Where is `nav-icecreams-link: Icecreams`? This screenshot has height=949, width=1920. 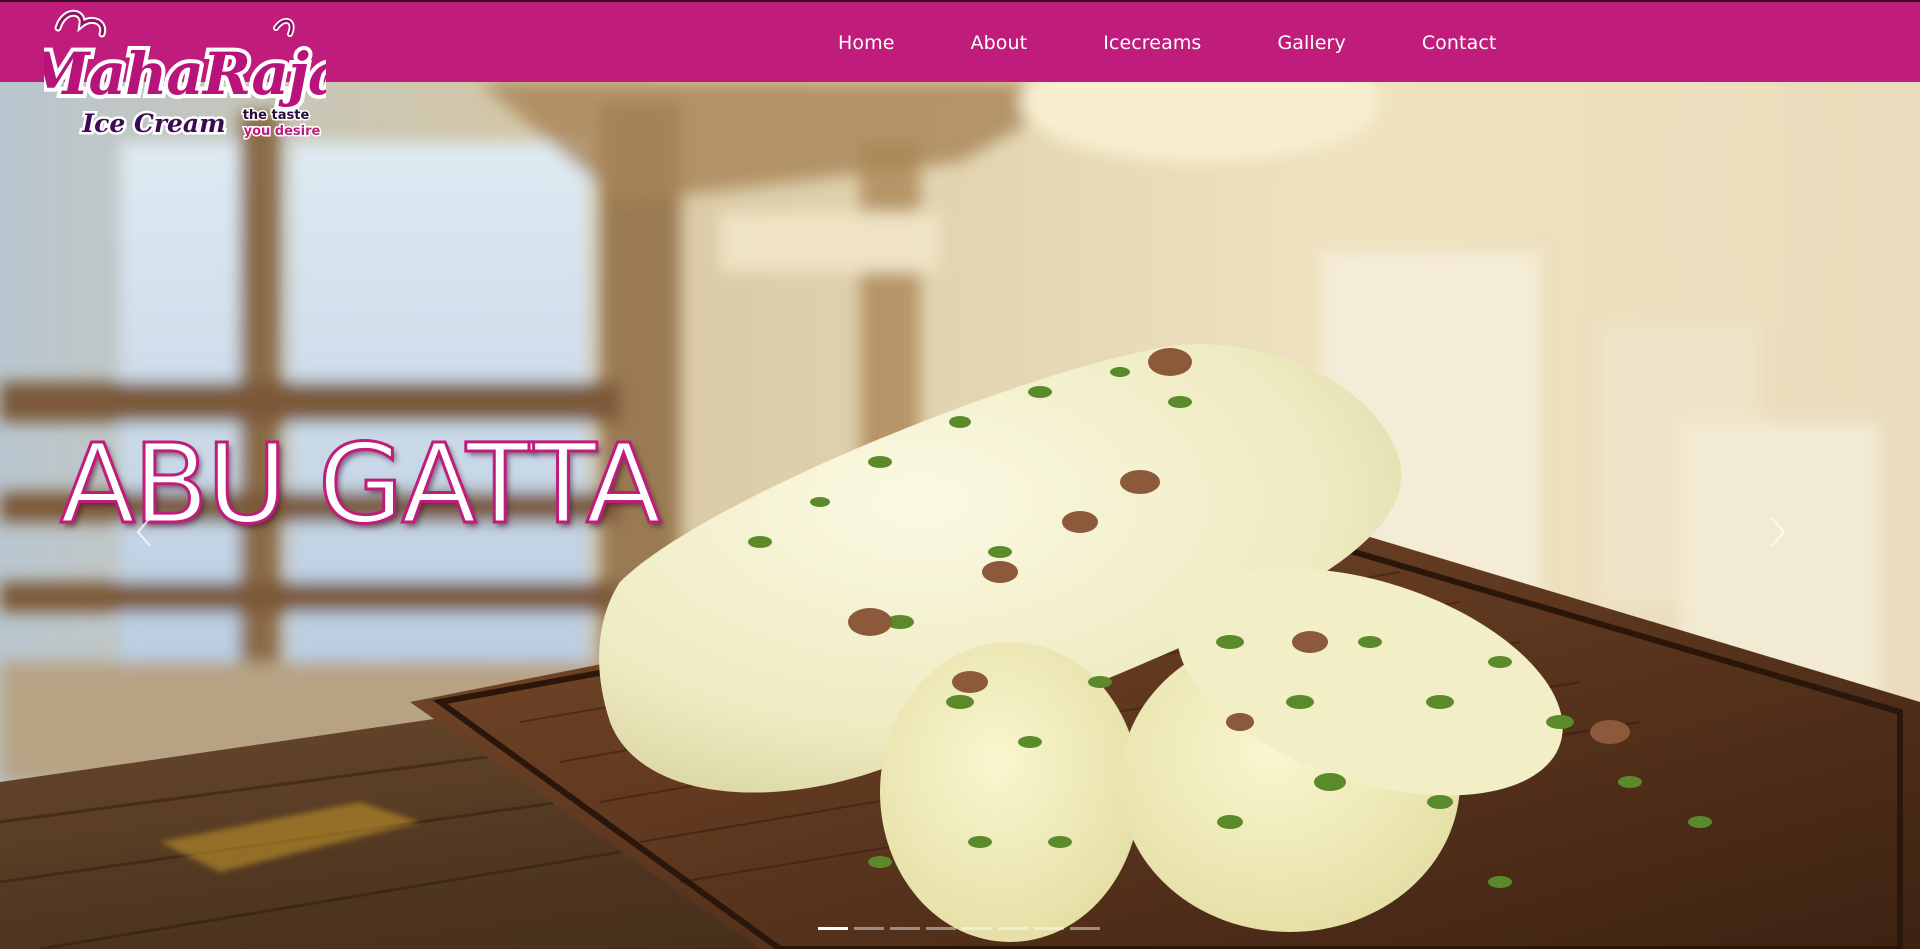 nav-icecreams-link: Icecreams is located at coordinates (1152, 43).